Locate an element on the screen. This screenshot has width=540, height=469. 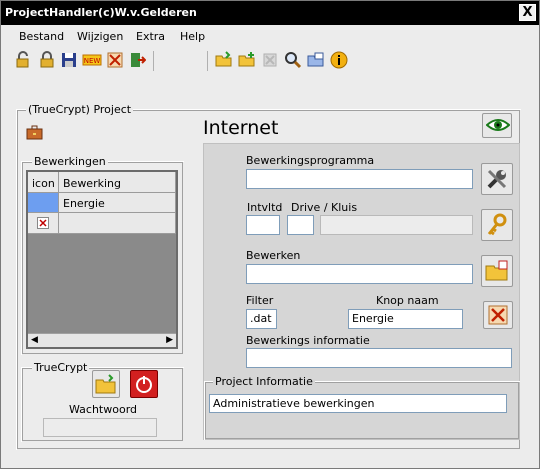
project-informatie-label: Project Informatie is located at coordinates (264, 381).